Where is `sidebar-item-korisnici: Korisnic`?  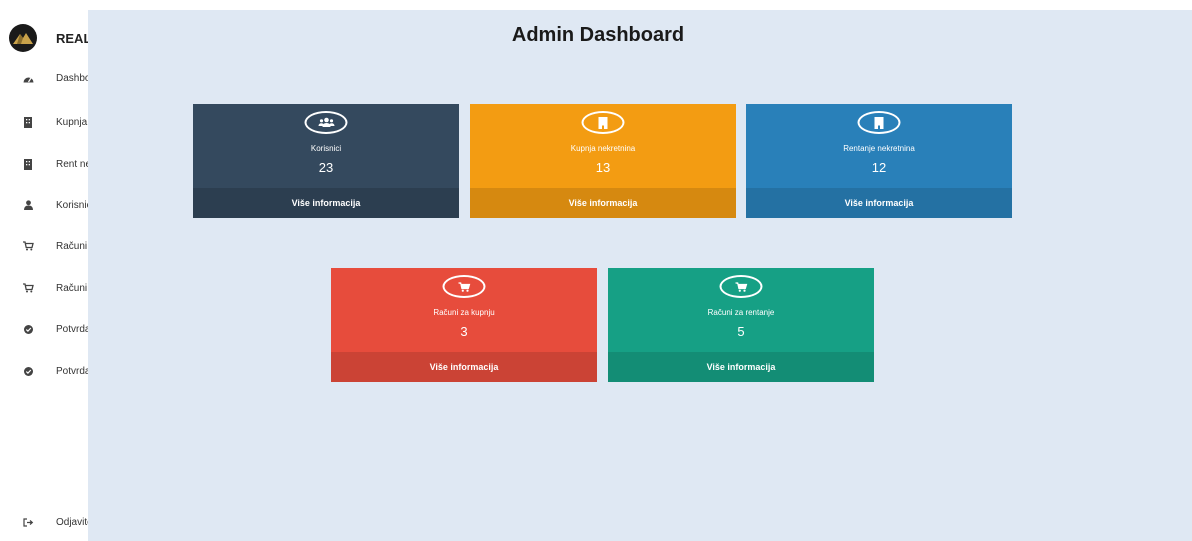 sidebar-item-korisnici: Korisnic is located at coordinates (44, 205).